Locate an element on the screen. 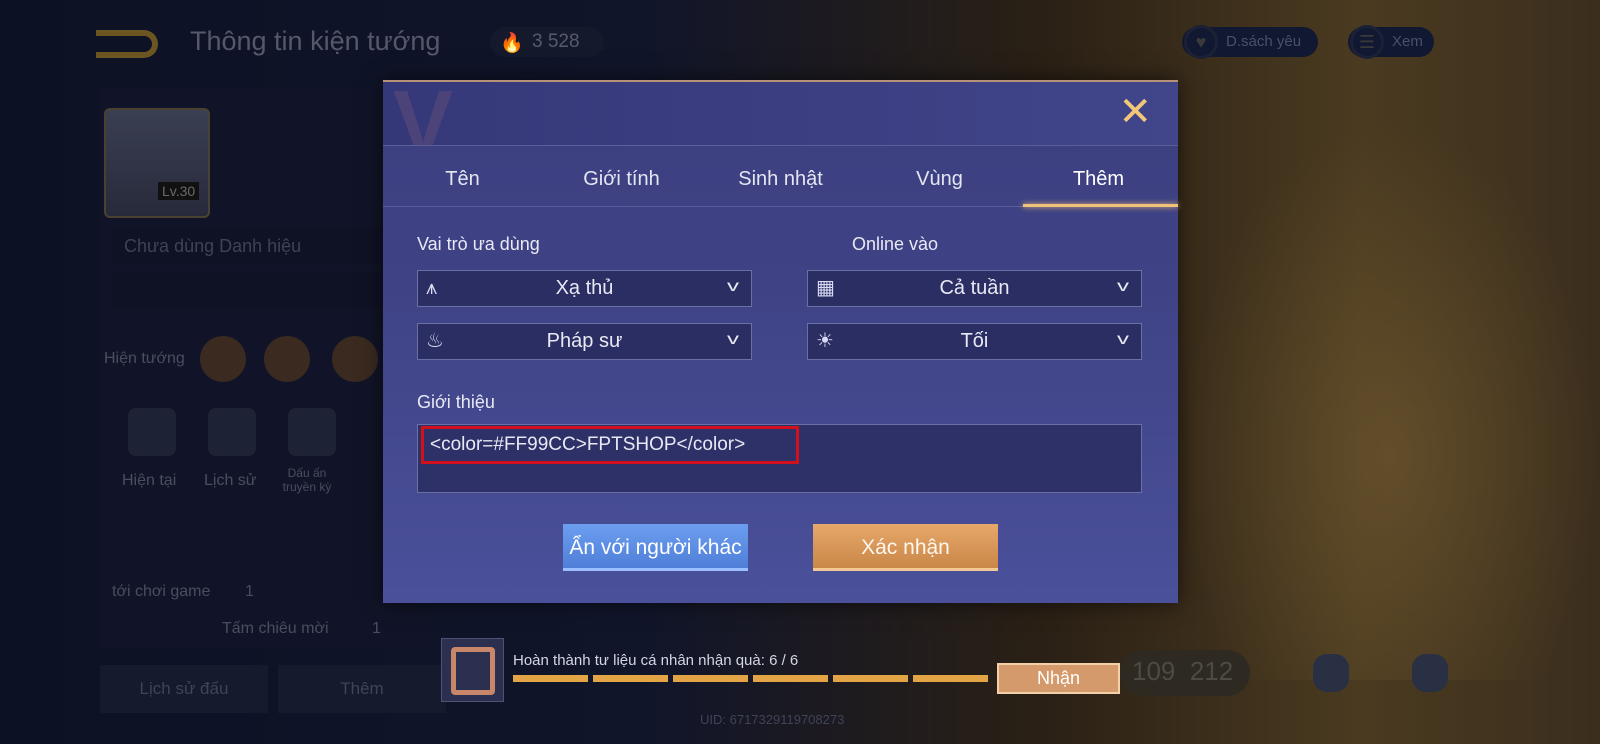 This screenshot has width=1600, height=744. close-icon: ✕ is located at coordinates (1135, 112).